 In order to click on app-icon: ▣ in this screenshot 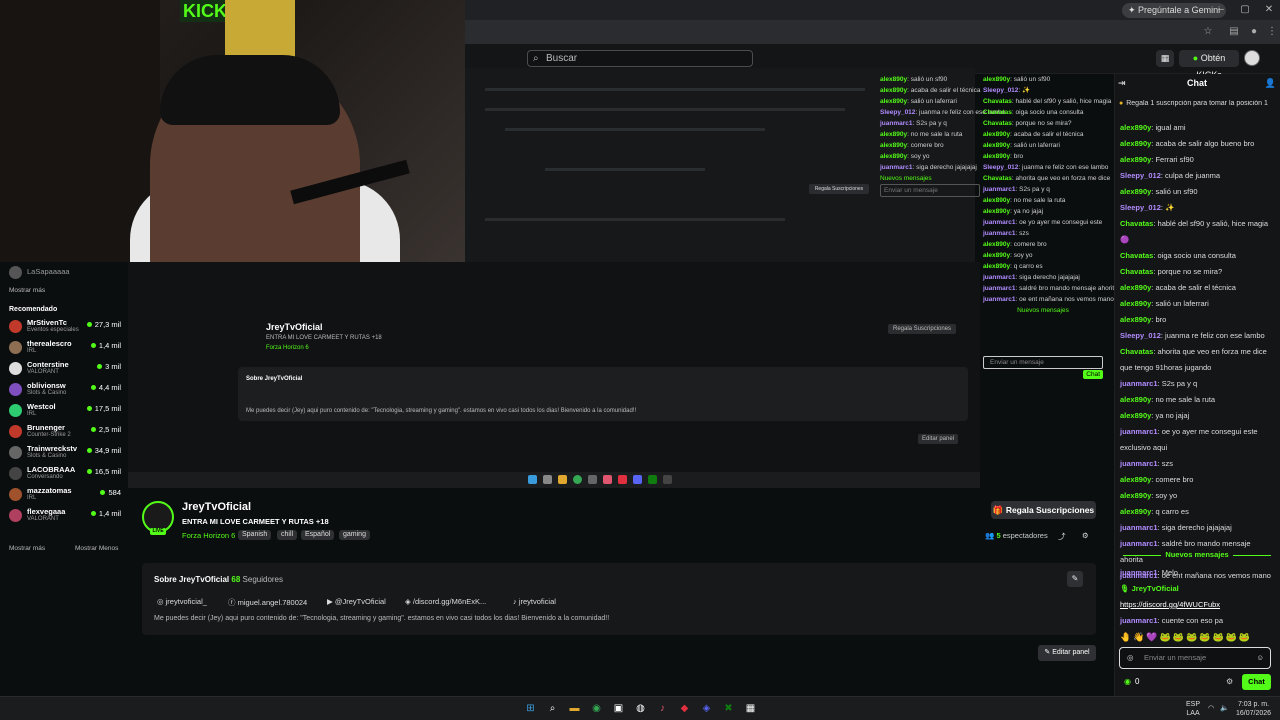, I will do `click(618, 708)`.